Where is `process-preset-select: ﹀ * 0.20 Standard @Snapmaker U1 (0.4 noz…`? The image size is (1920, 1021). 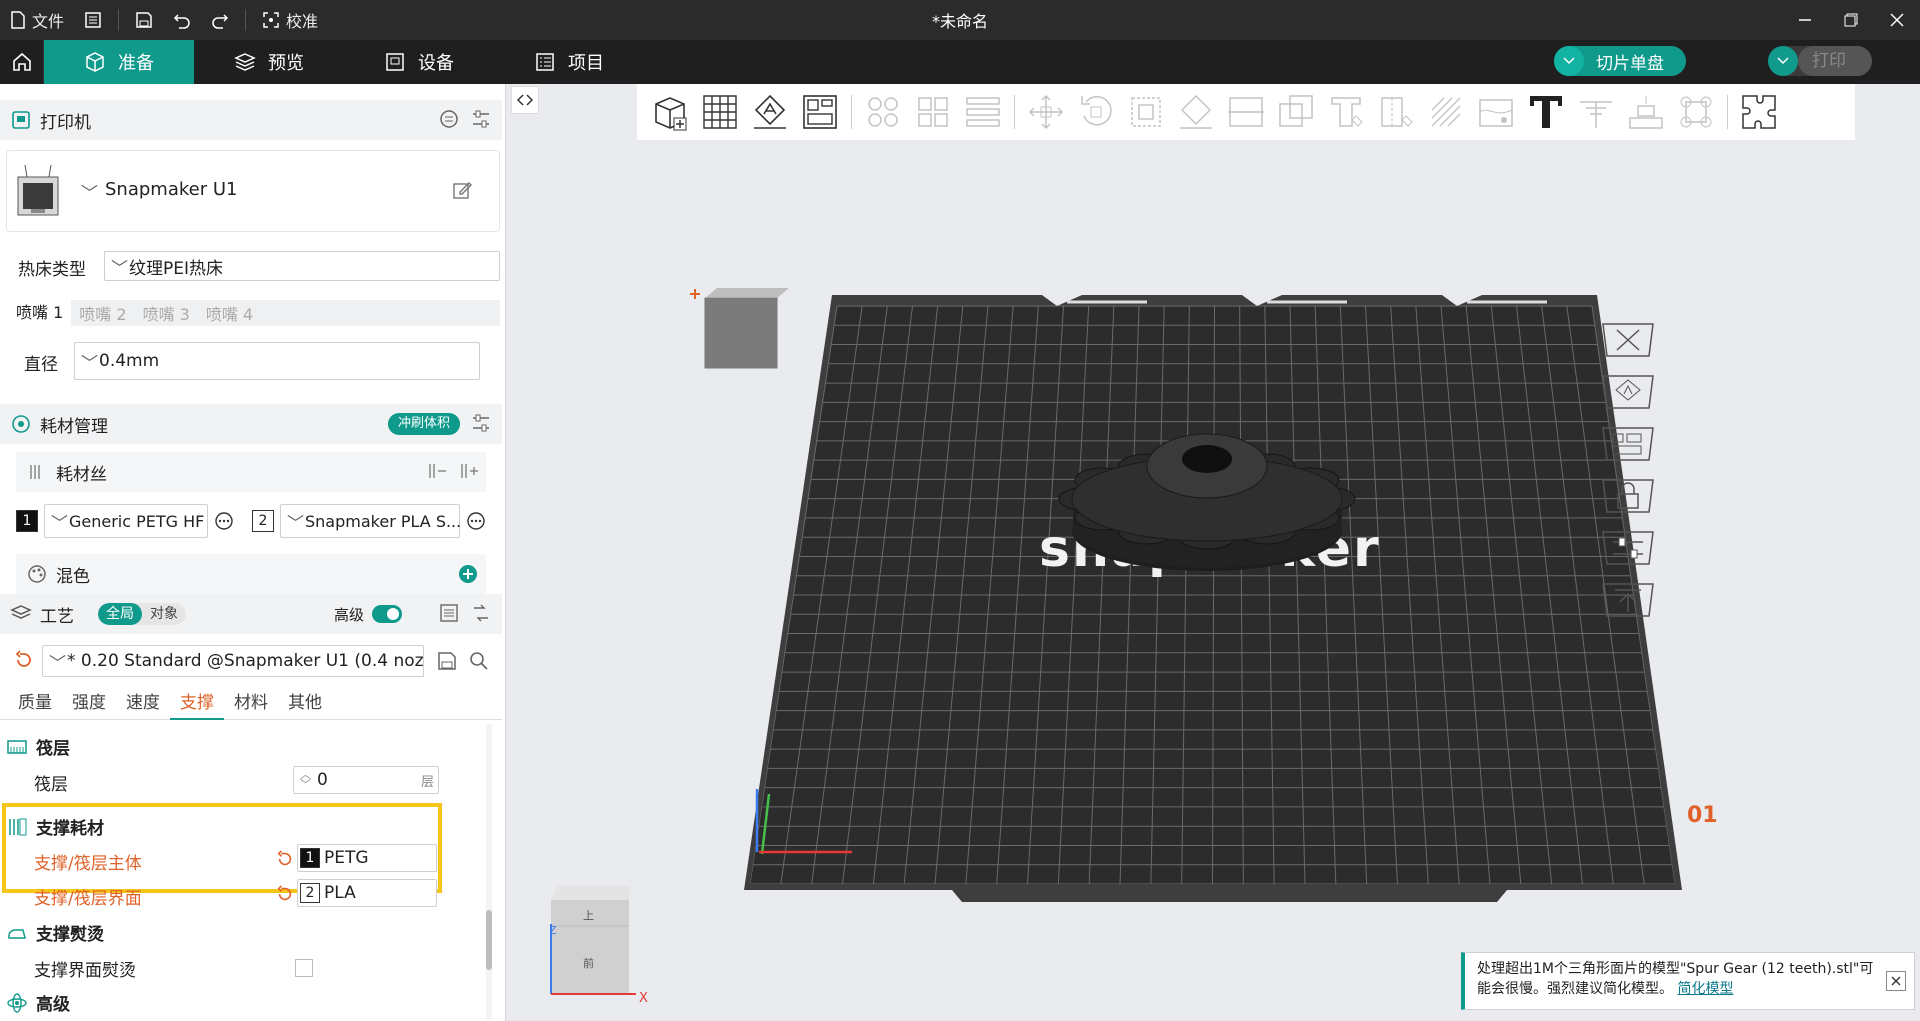
process-preset-select: ﹀ * 0.20 Standard @Snapmaker U1 (0.4 noz… is located at coordinates (233, 661).